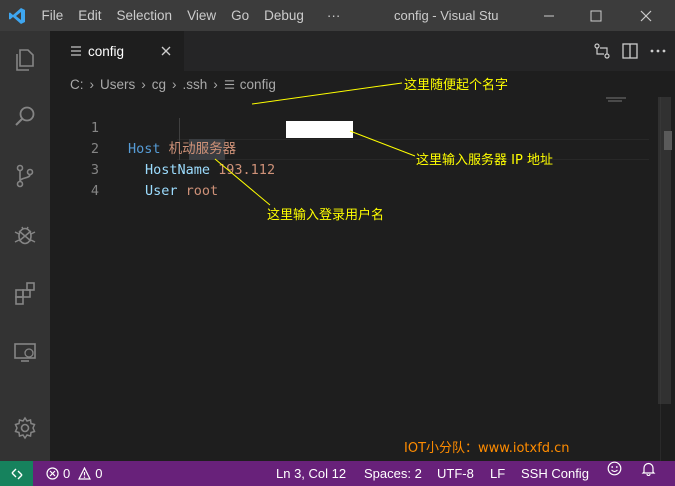 The image size is (675, 486). I want to click on problems-button: 0 0, so click(74, 473).